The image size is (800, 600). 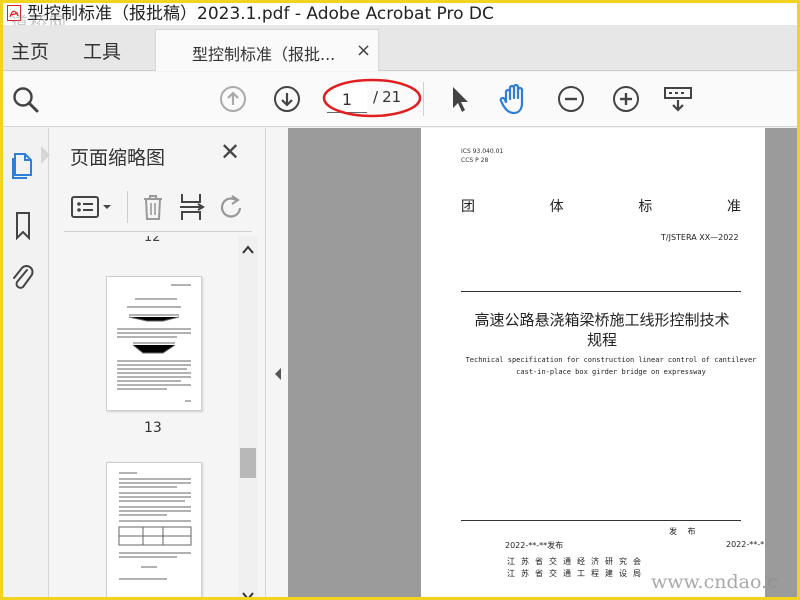 What do you see at coordinates (23, 280) in the screenshot?
I see `attachment-icon` at bounding box center [23, 280].